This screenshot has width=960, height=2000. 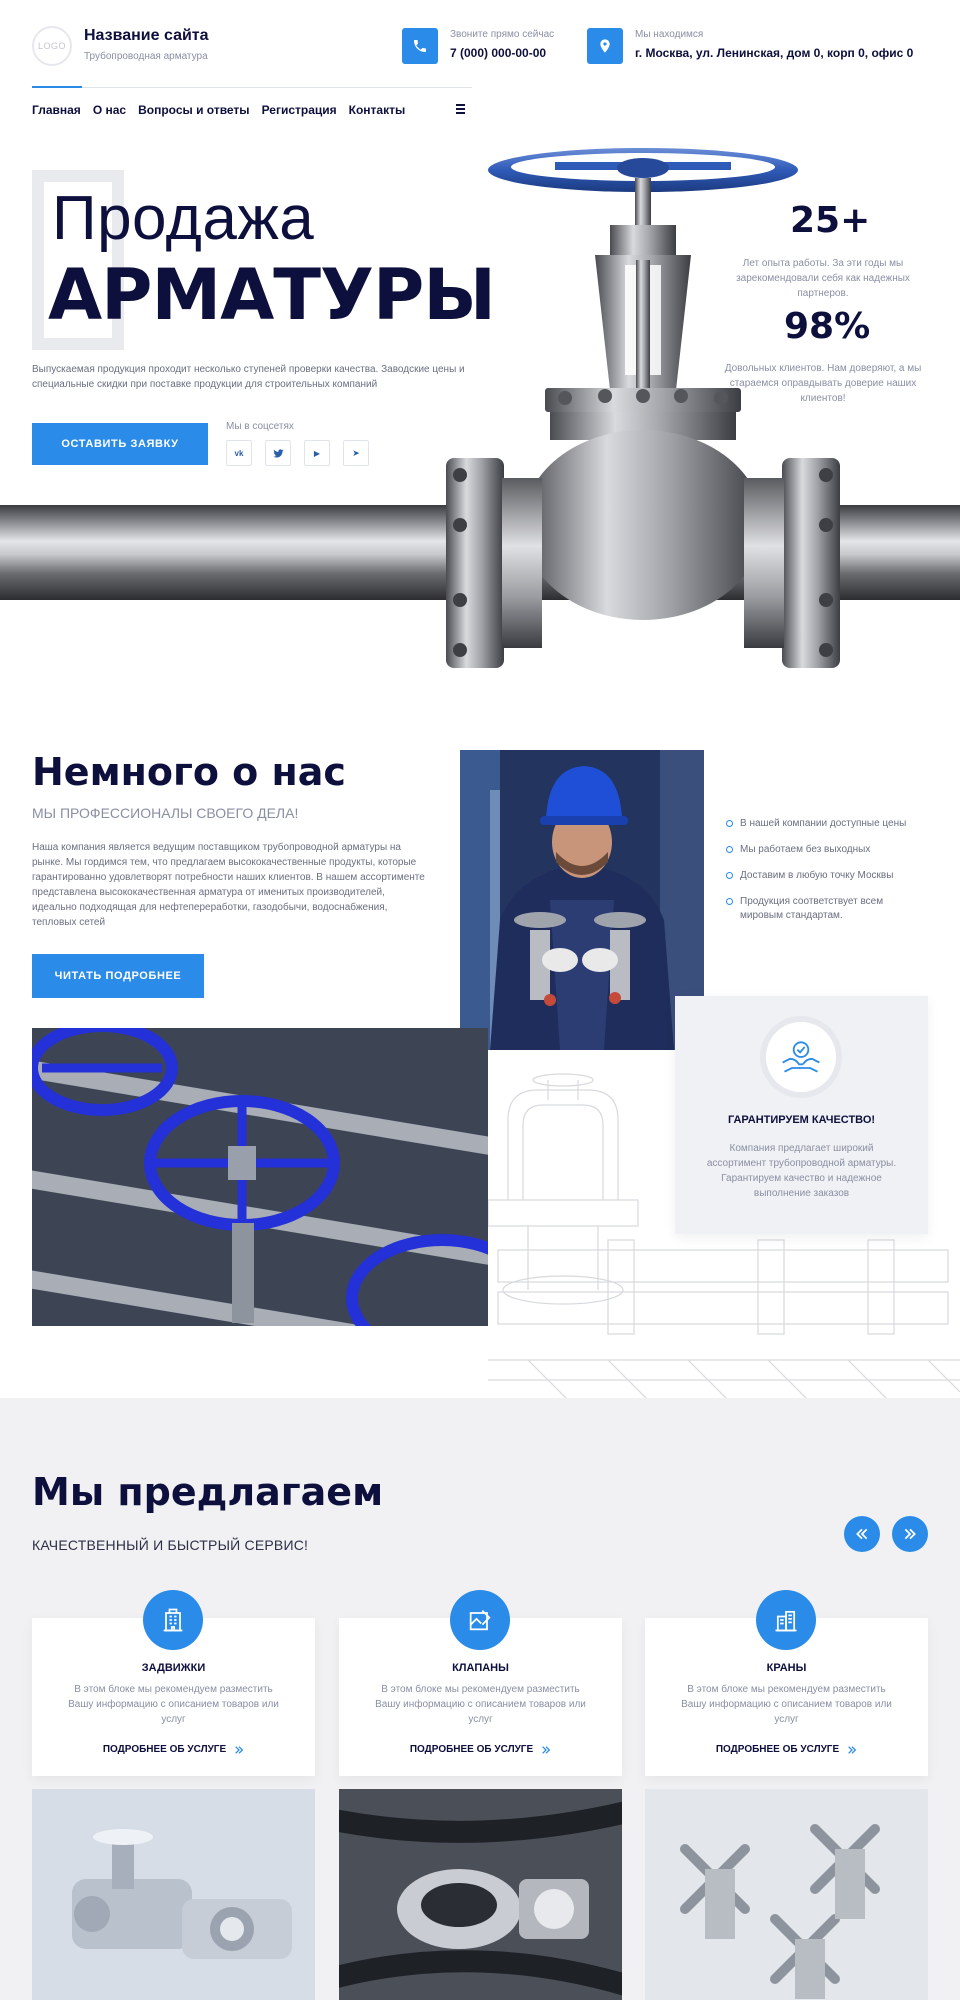 What do you see at coordinates (146, 56) in the screenshot?
I see `site-subtitle: Трубопроводная арматура` at bounding box center [146, 56].